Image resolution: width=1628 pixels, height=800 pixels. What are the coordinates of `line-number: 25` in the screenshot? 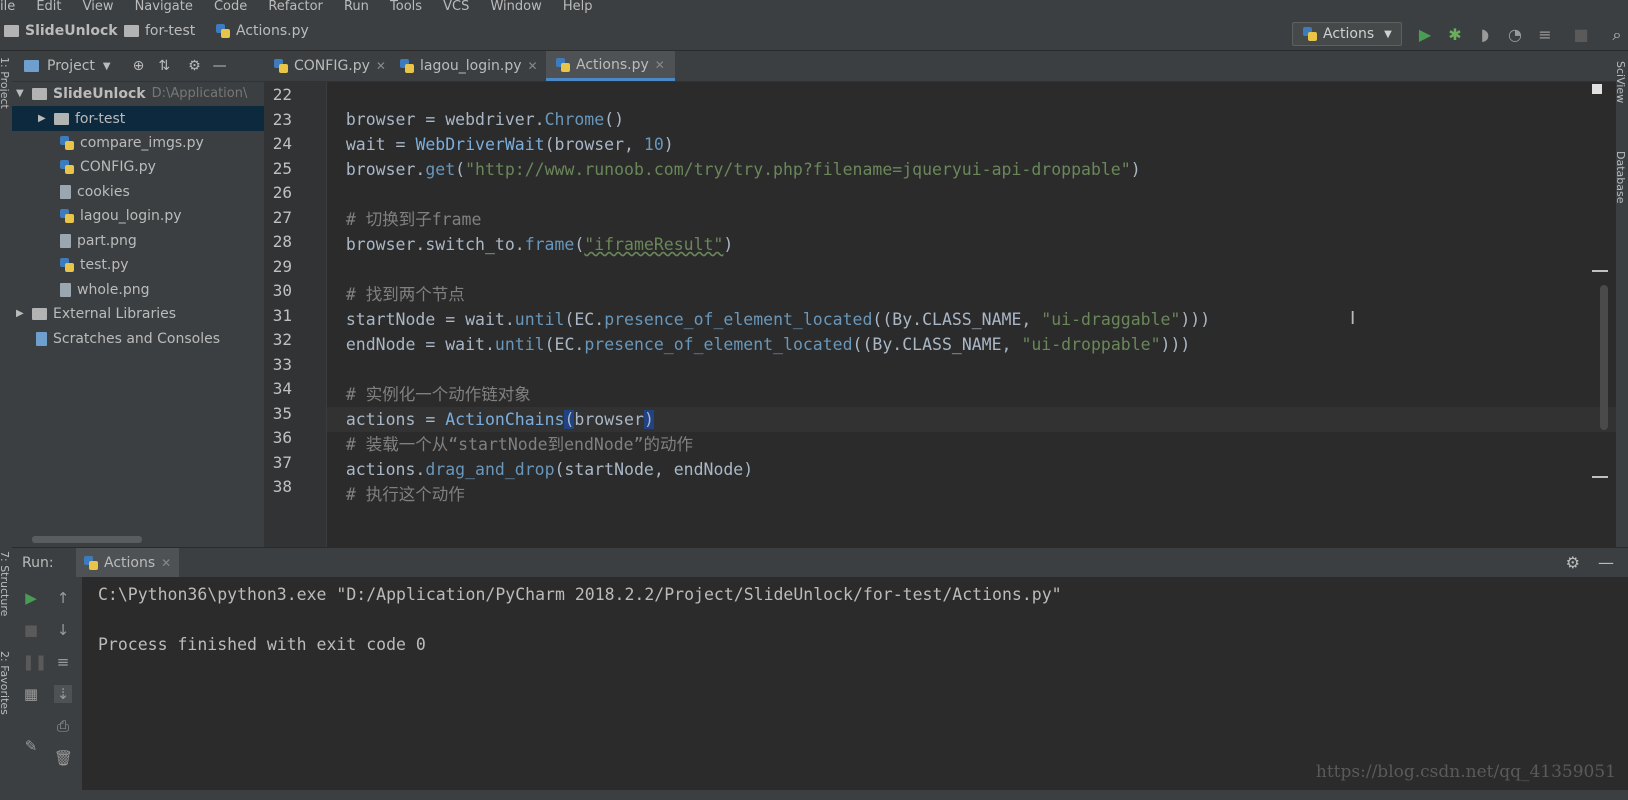 It's located at (282, 168).